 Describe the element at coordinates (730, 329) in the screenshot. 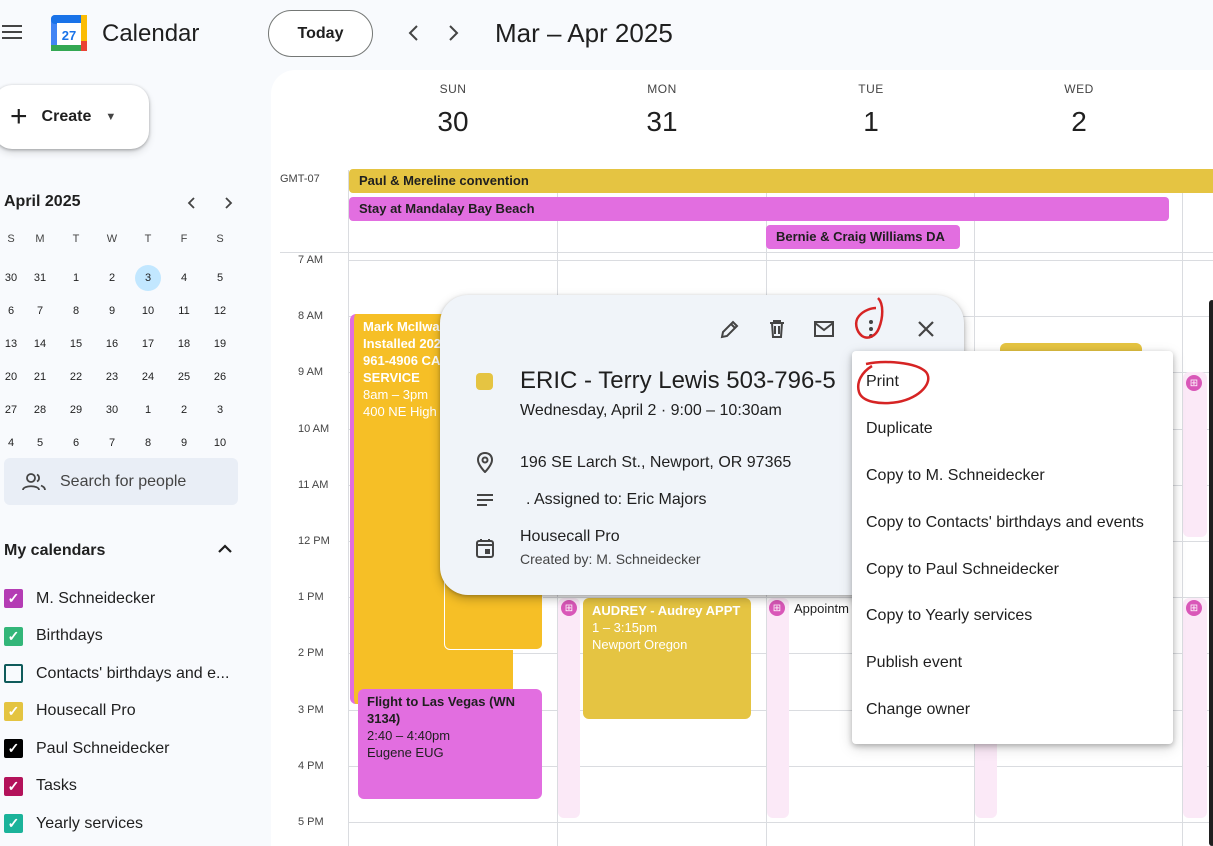

I see `pencil-icon` at that location.